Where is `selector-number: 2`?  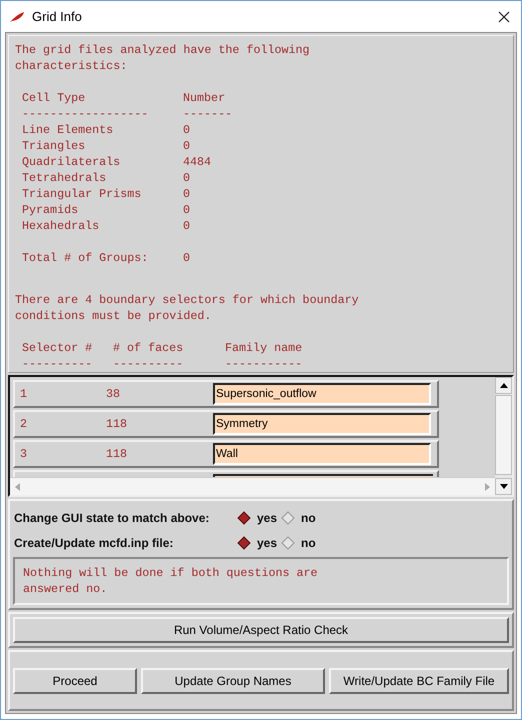 selector-number: 2 is located at coordinates (23, 424).